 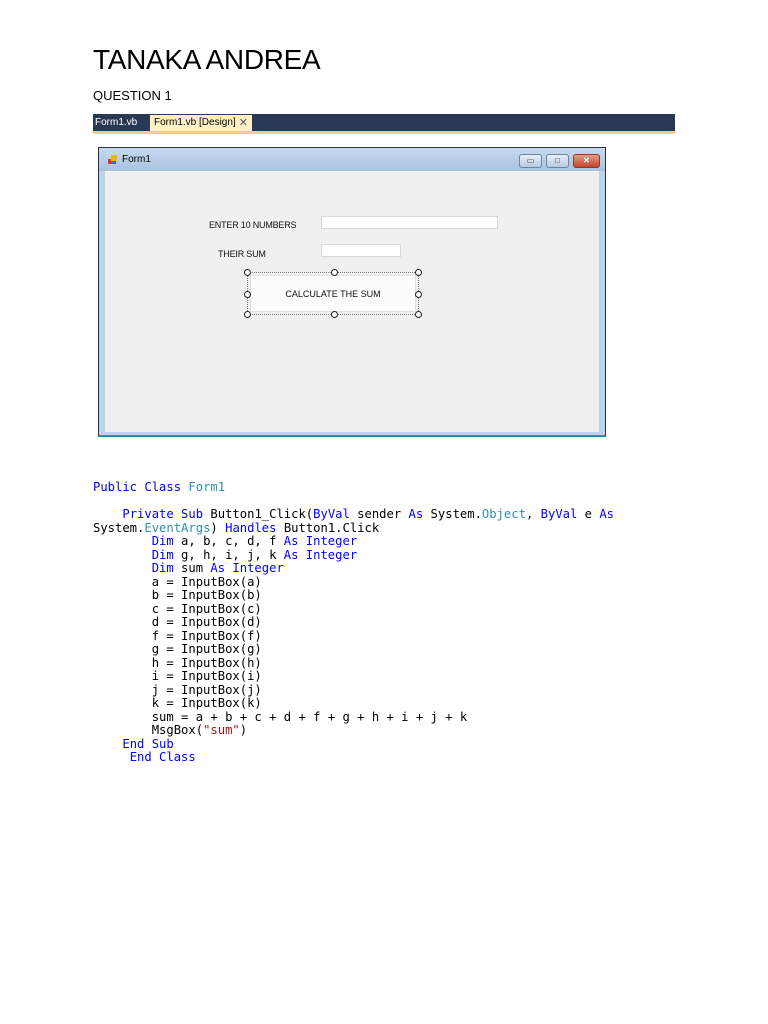 I want to click on code-text: sender, so click(x=379, y=514).